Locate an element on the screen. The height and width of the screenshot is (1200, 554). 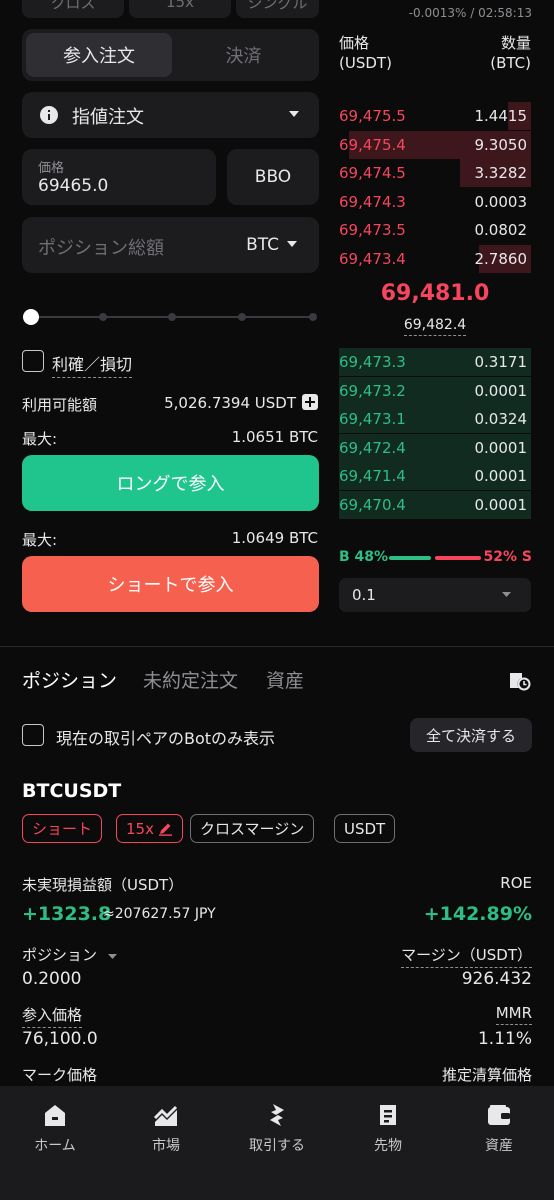
chart-icon is located at coordinates (165, 1115).